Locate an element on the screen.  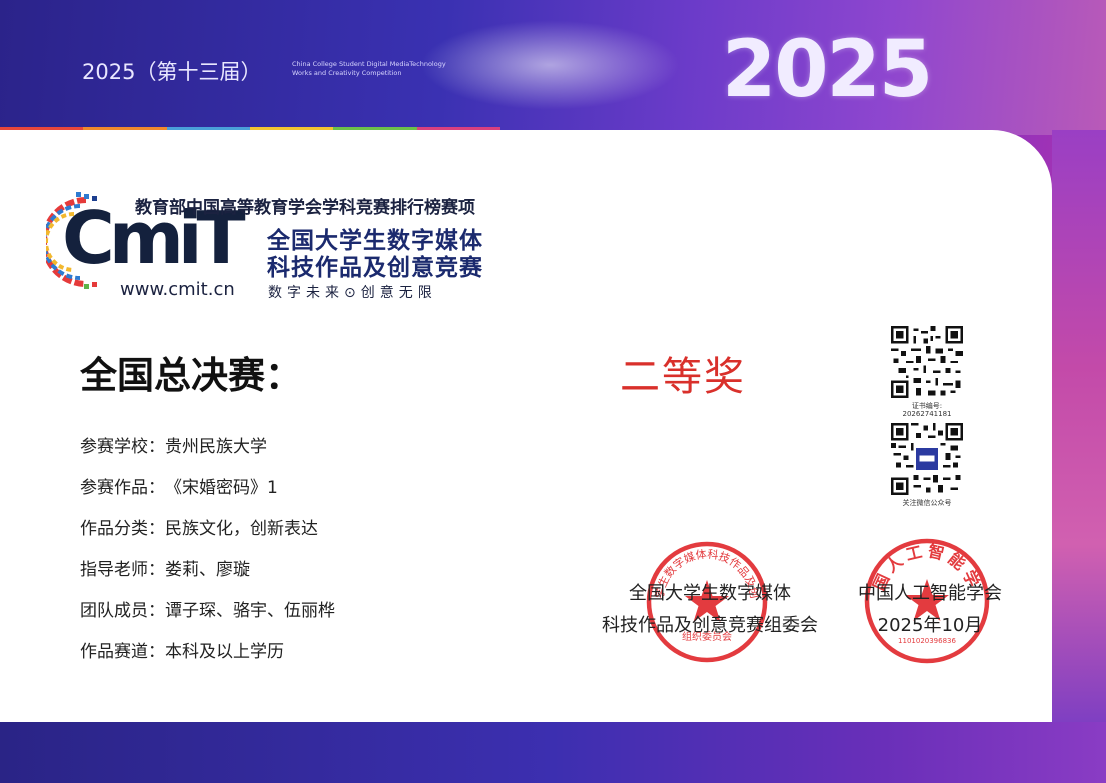
field-team: 团队成员：谭子琛、骆宇、伍丽桦 is located at coordinates (207, 616).